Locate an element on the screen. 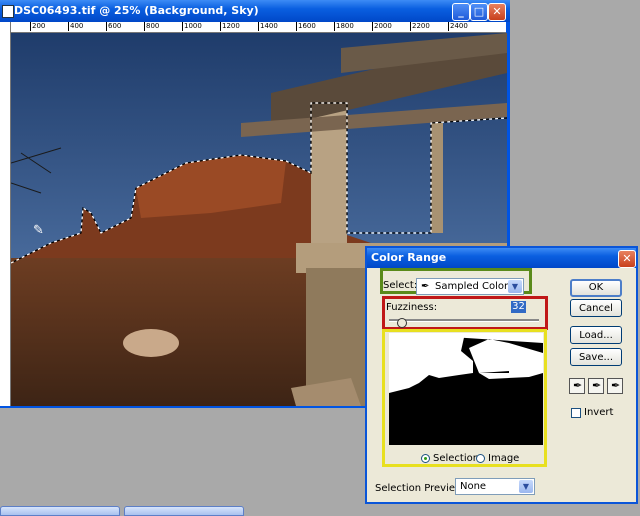 The width and height of the screenshot is (640, 516). selection-preview-value: None is located at coordinates (473, 486).